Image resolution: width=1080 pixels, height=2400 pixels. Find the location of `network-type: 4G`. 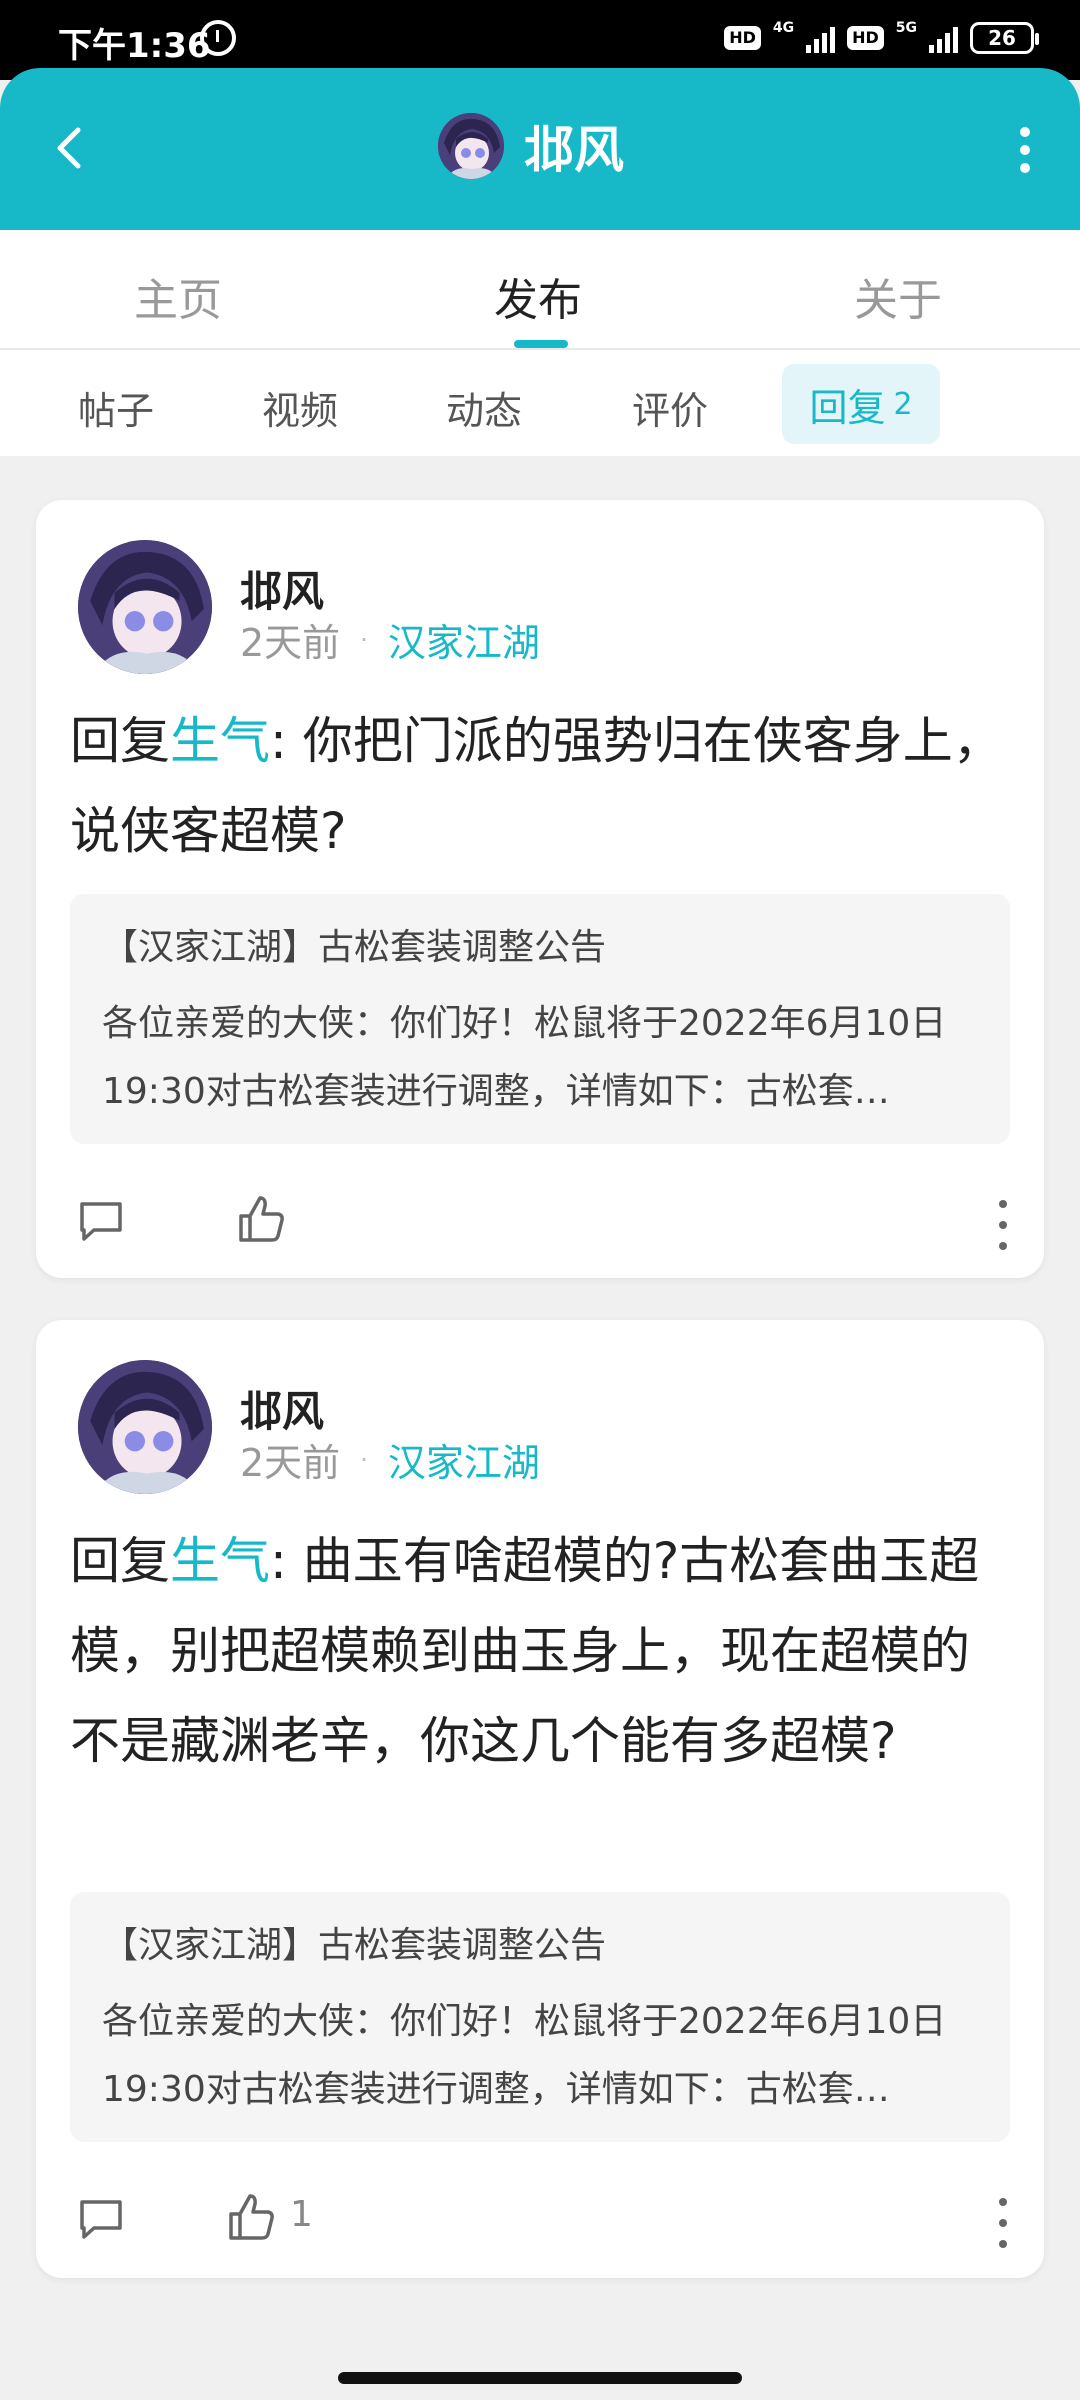

network-type: 4G is located at coordinates (783, 28).